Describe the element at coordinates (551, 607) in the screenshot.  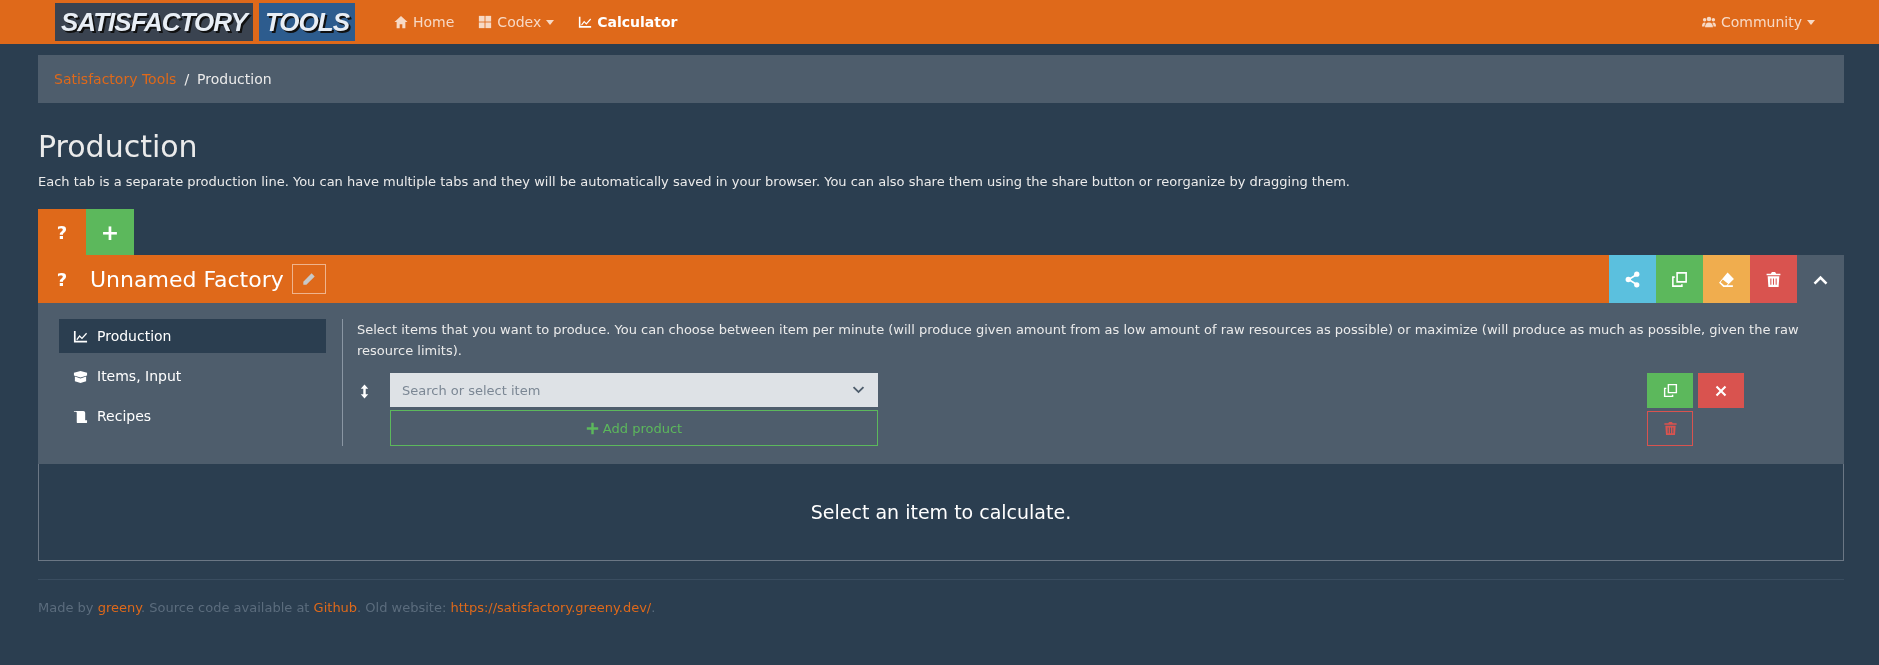
I see `footer-link: https://satisfactory.greeny.dev/` at that location.